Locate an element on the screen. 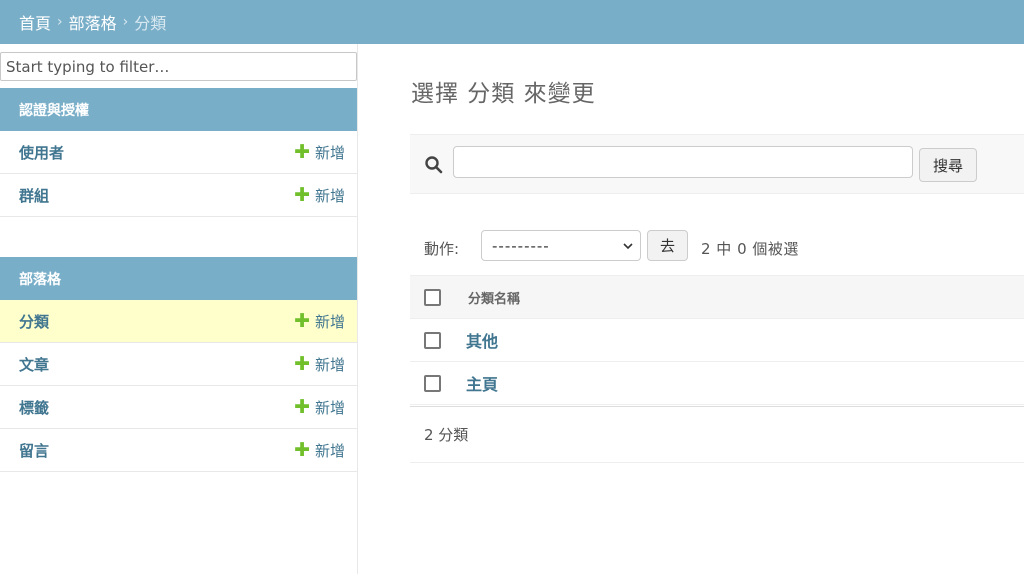 The image size is (1024, 574). sidebar-item-articles: 文章 ✚ 新增 is located at coordinates (178, 364).